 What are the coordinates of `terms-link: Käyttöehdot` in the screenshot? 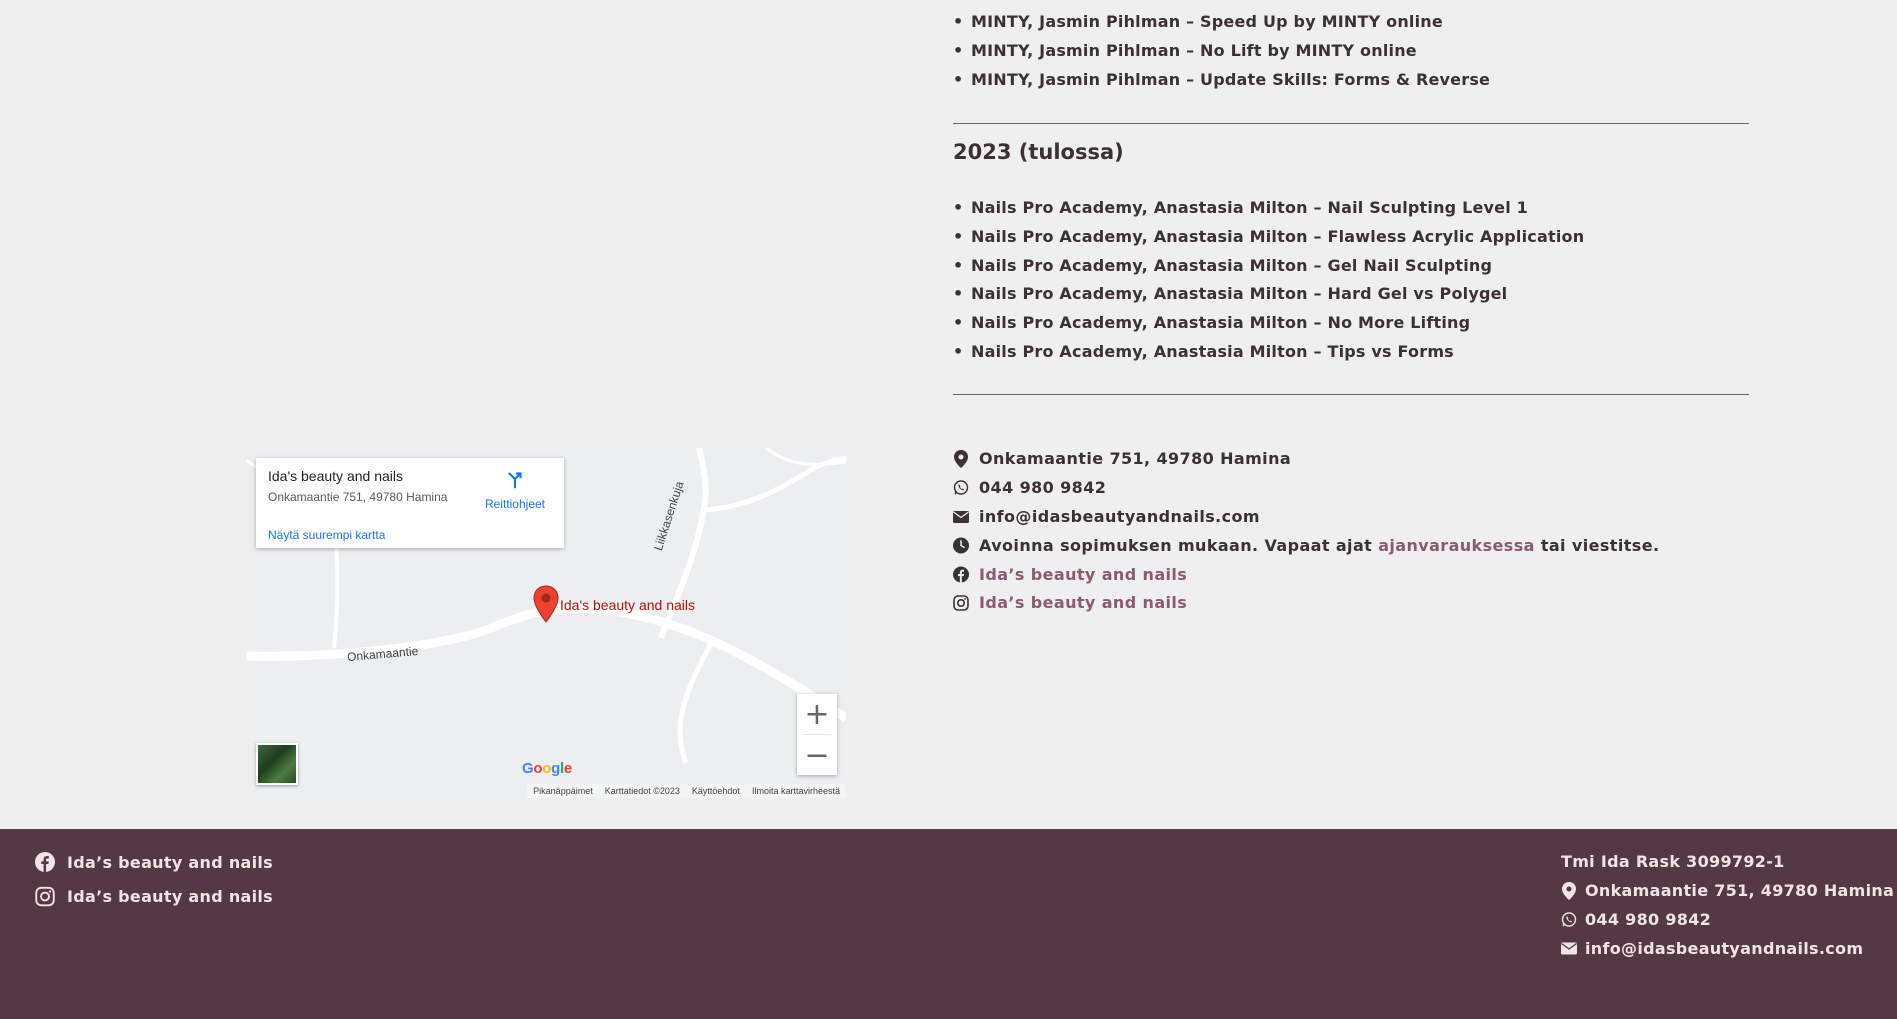 It's located at (716, 791).